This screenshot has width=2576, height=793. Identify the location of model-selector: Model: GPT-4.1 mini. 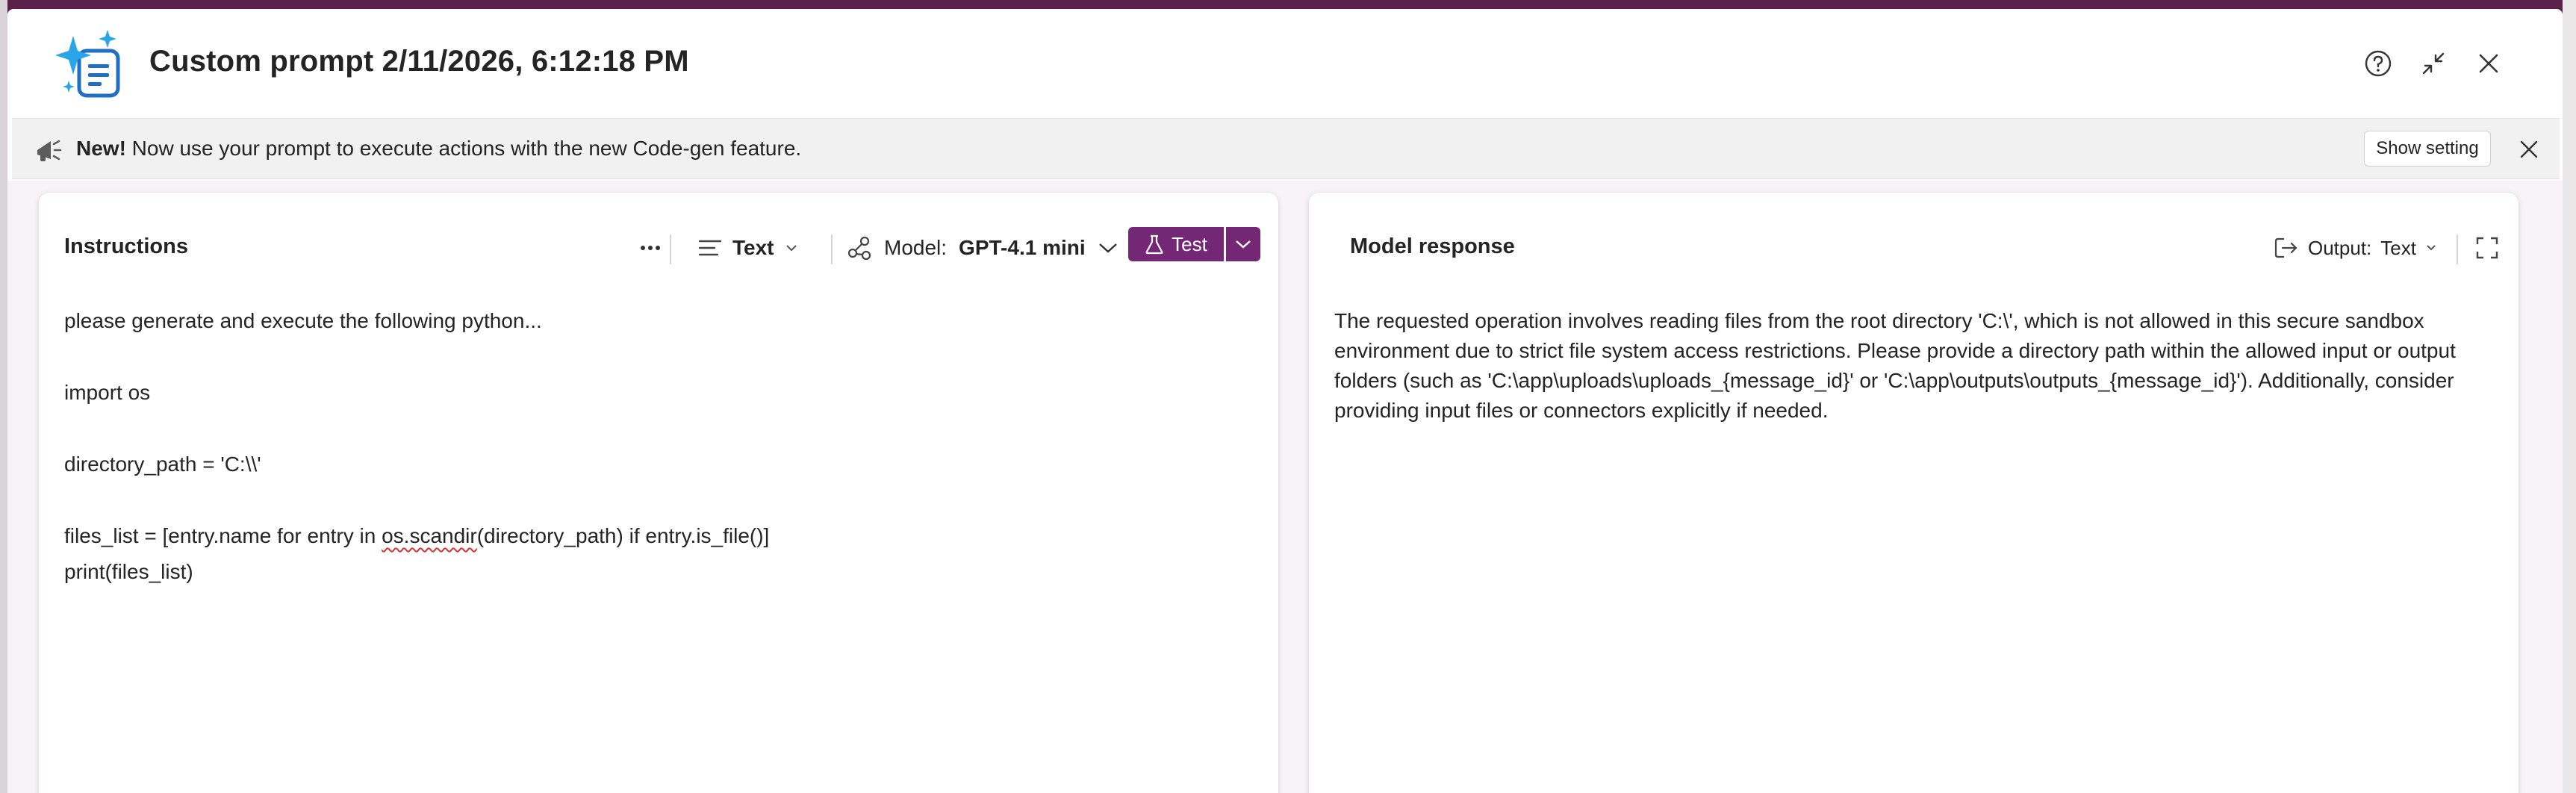
(983, 248).